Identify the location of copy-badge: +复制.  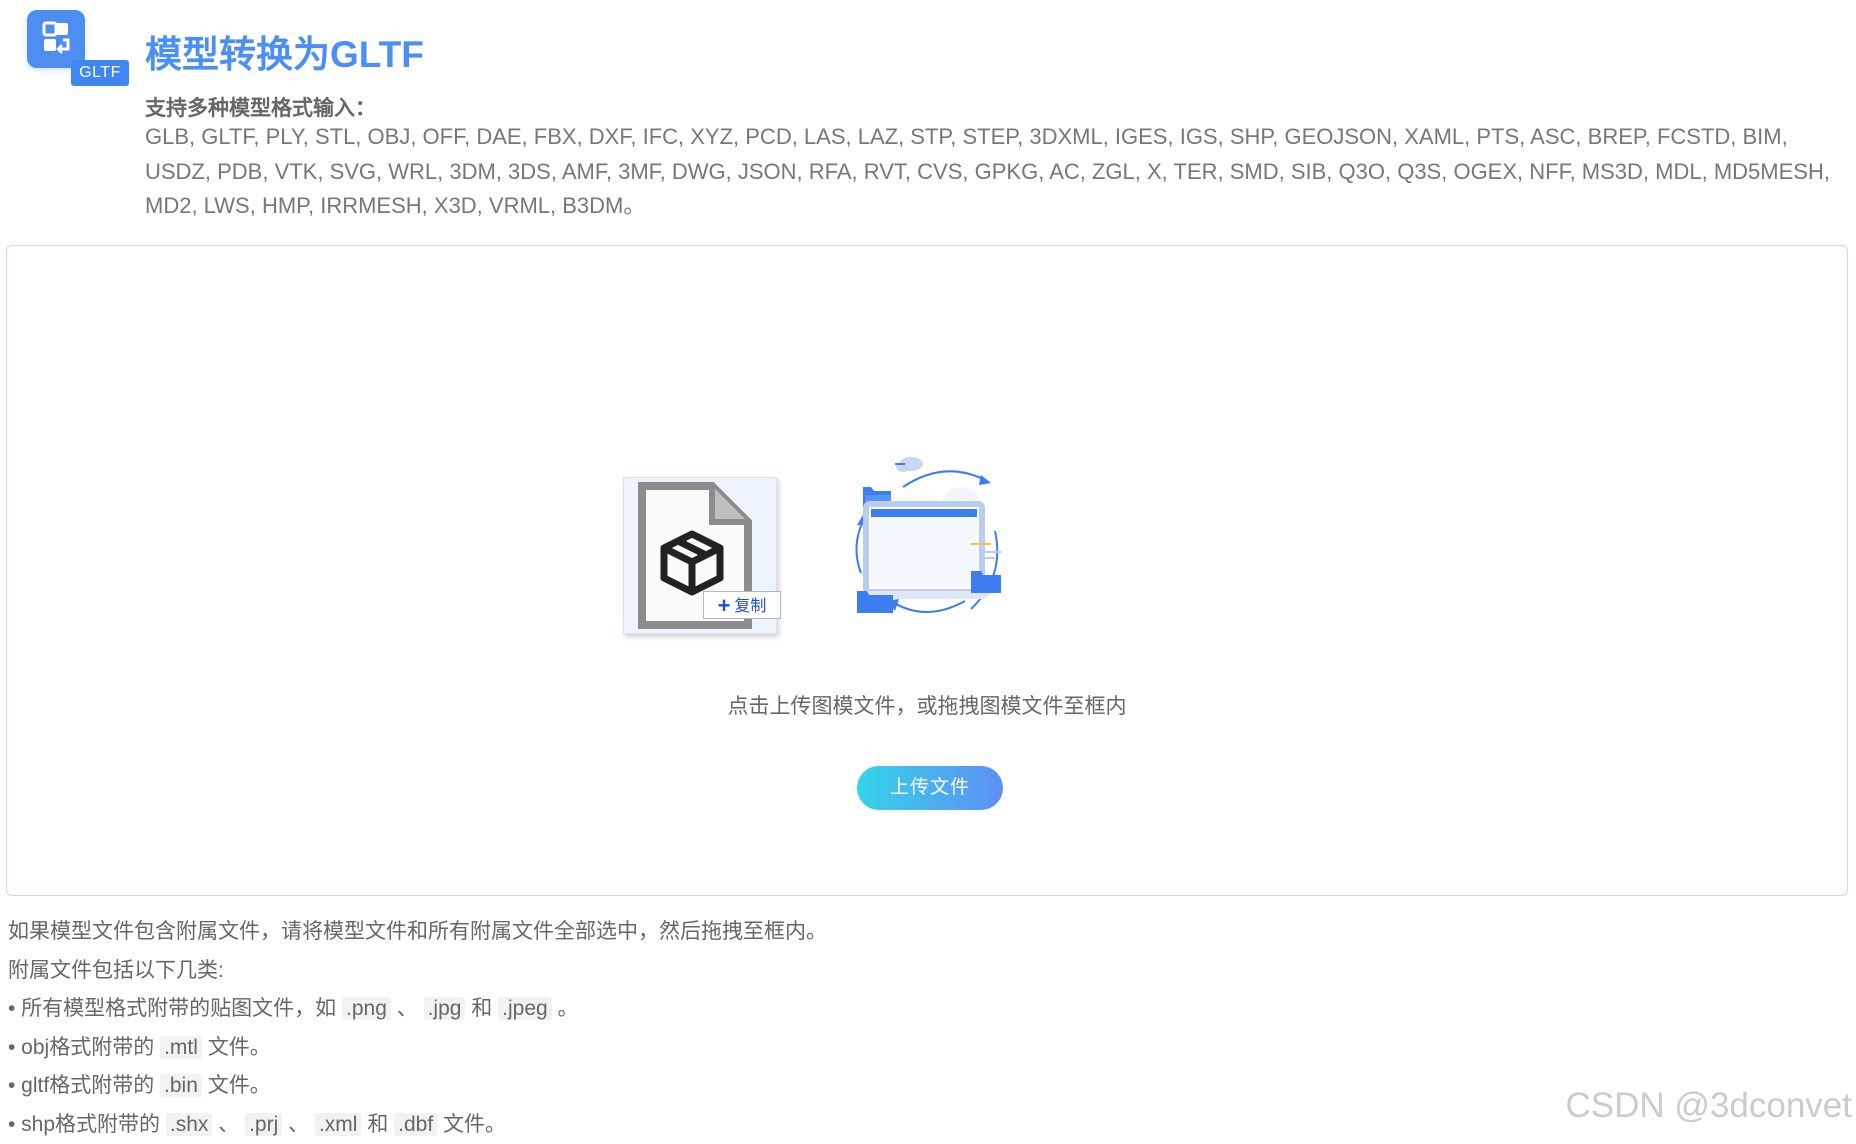
(742, 605).